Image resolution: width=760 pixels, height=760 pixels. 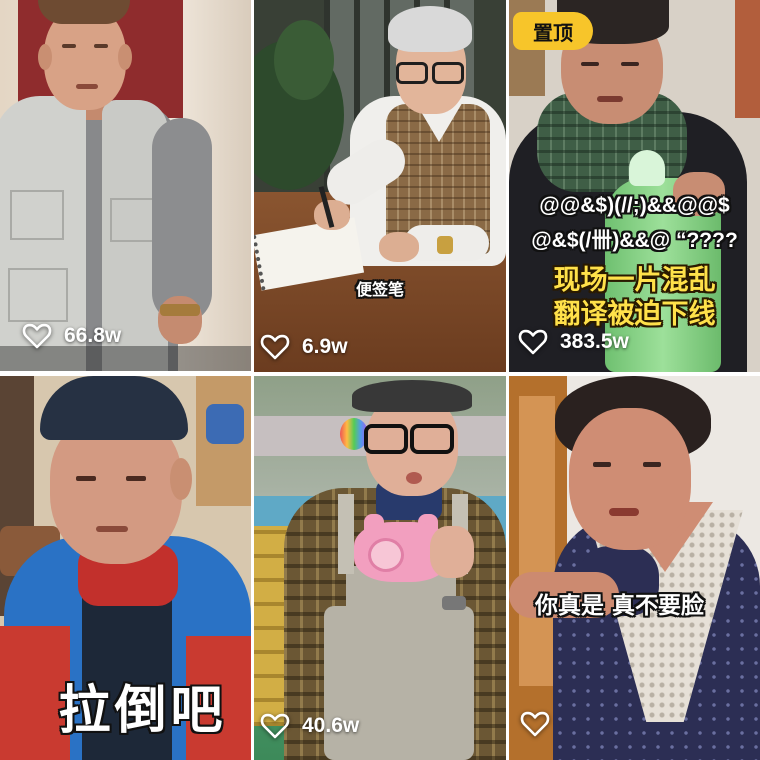 What do you see at coordinates (182, 220) in the screenshot?
I see `arm` at bounding box center [182, 220].